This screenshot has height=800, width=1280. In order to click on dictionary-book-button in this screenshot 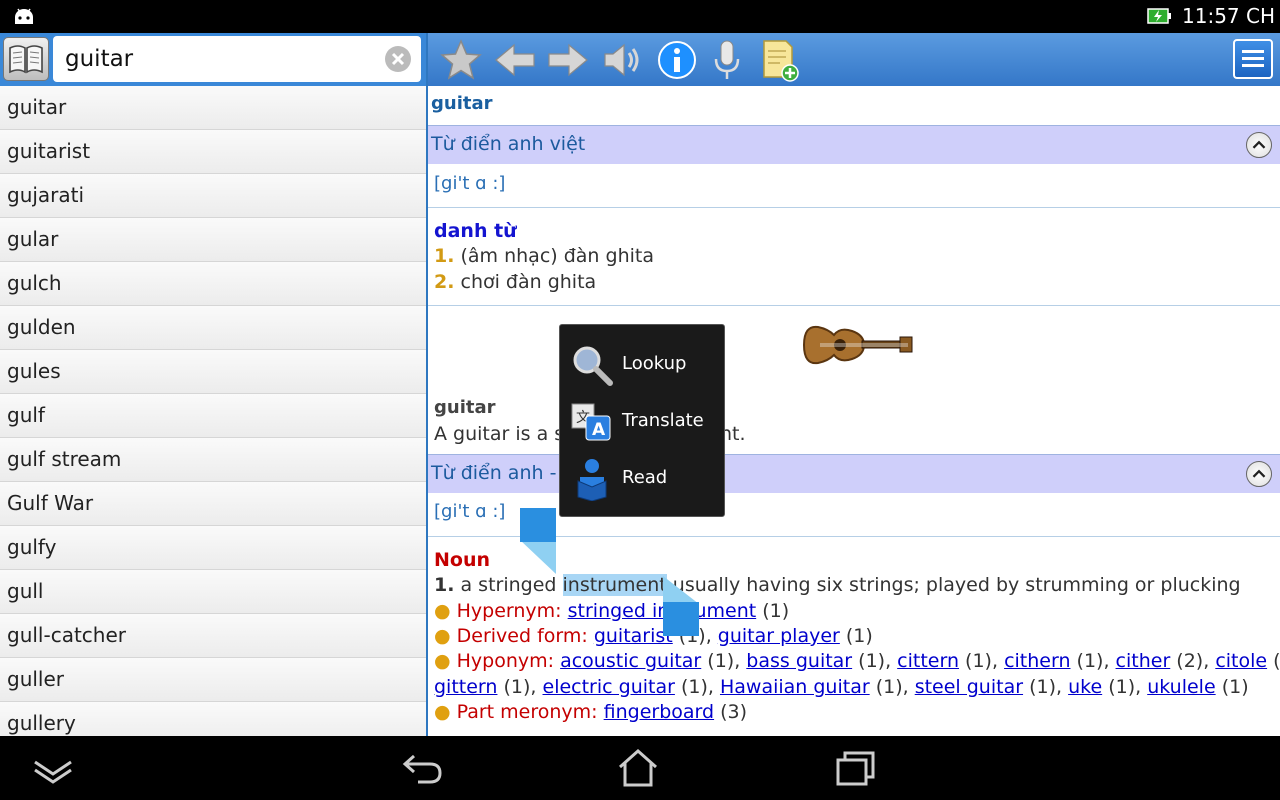, I will do `click(26, 59)`.